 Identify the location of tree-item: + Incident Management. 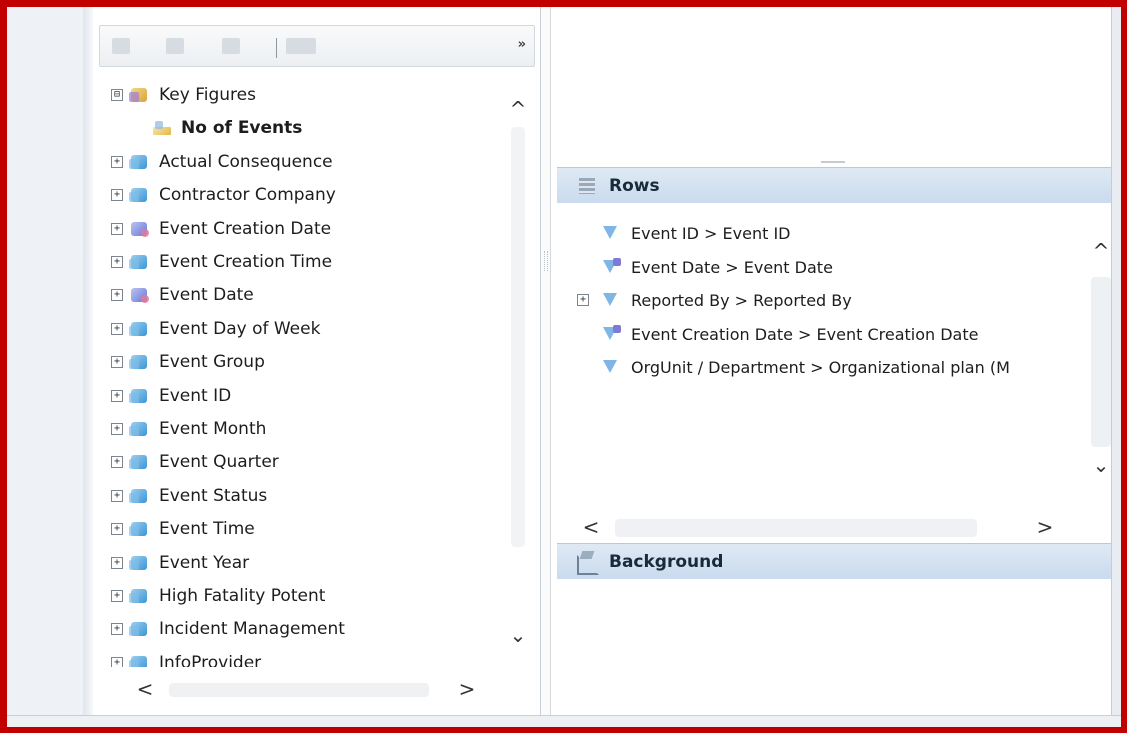
(228, 629).